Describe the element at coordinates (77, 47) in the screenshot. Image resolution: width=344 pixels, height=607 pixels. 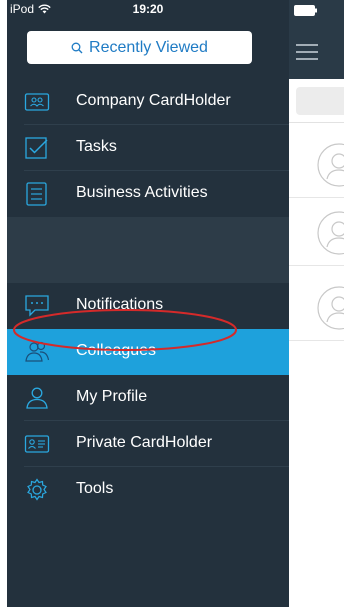
I see `search-icon` at that location.